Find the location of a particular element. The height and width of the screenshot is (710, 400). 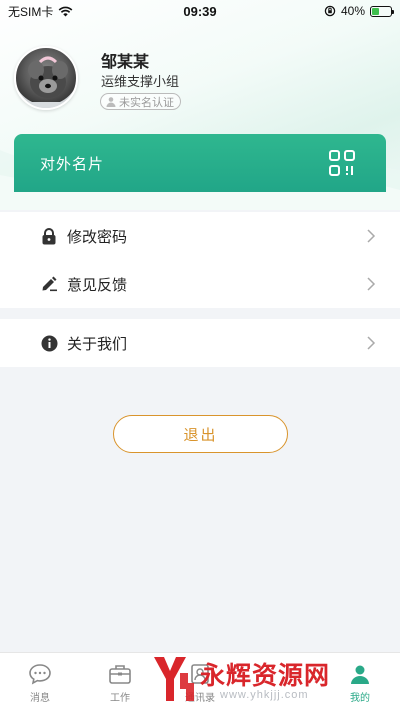

logout-button: 退出 is located at coordinates (200, 434).